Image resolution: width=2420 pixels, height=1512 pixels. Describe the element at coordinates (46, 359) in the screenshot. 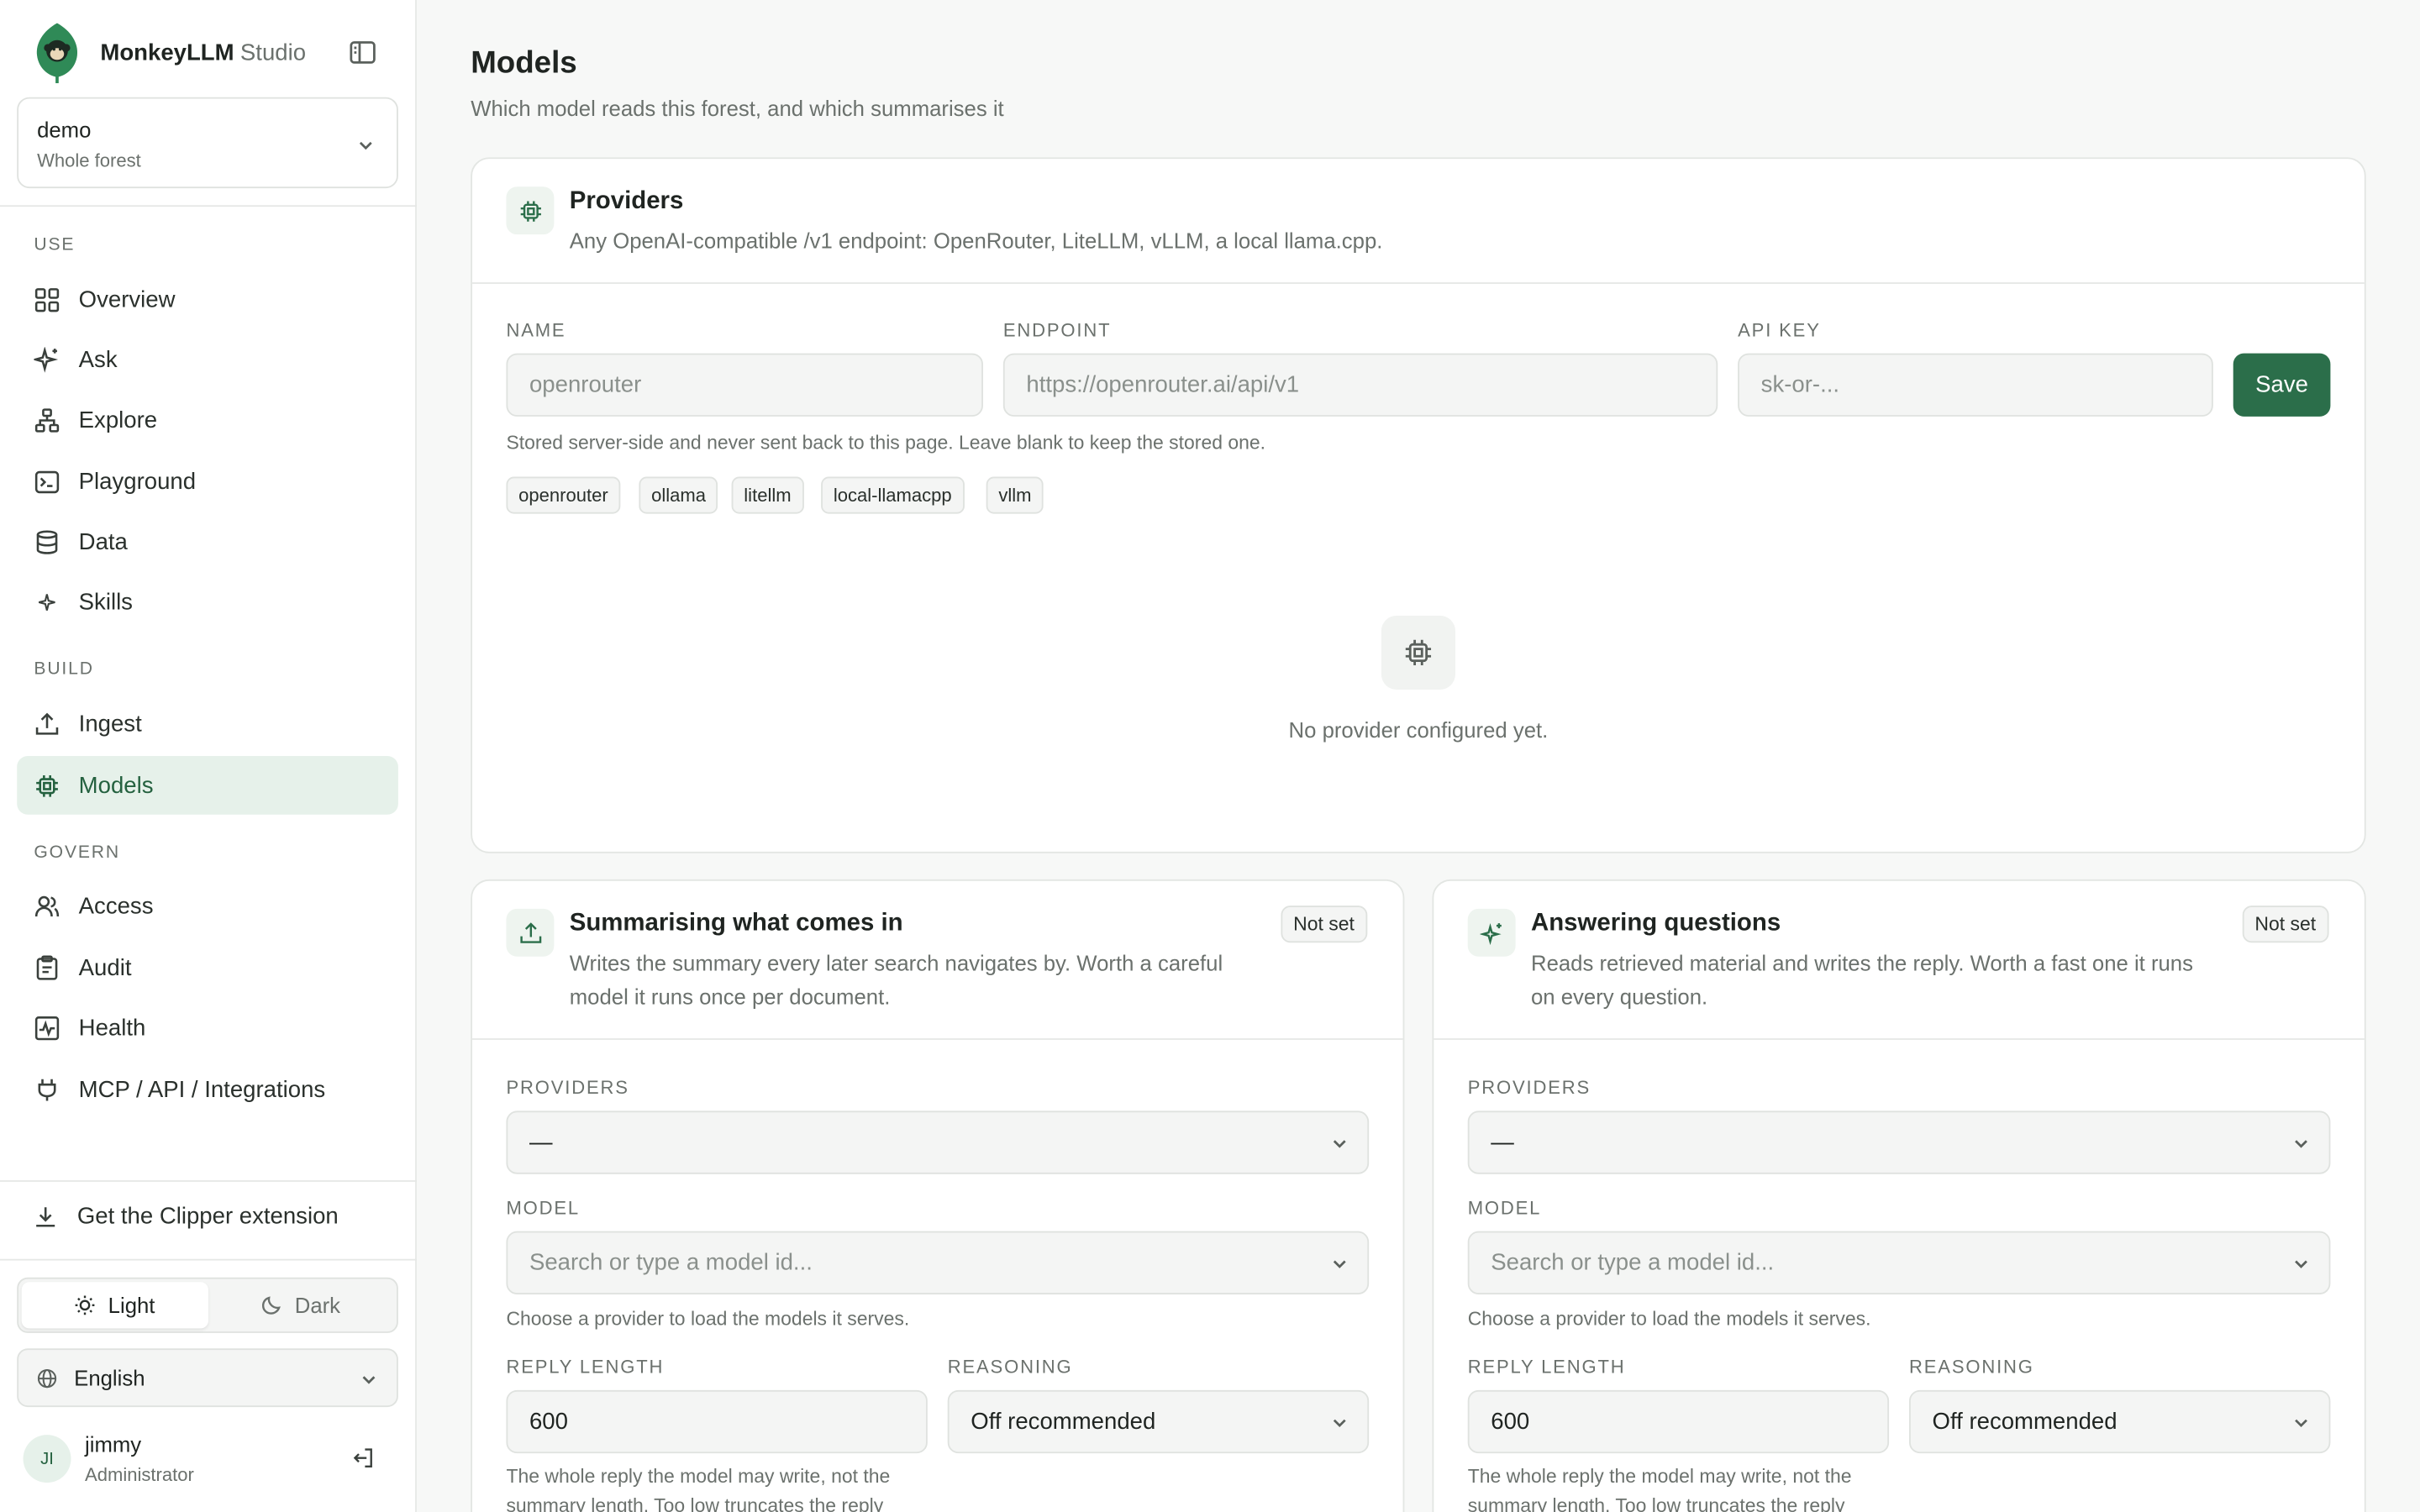

I see `sparkle-icon` at that location.